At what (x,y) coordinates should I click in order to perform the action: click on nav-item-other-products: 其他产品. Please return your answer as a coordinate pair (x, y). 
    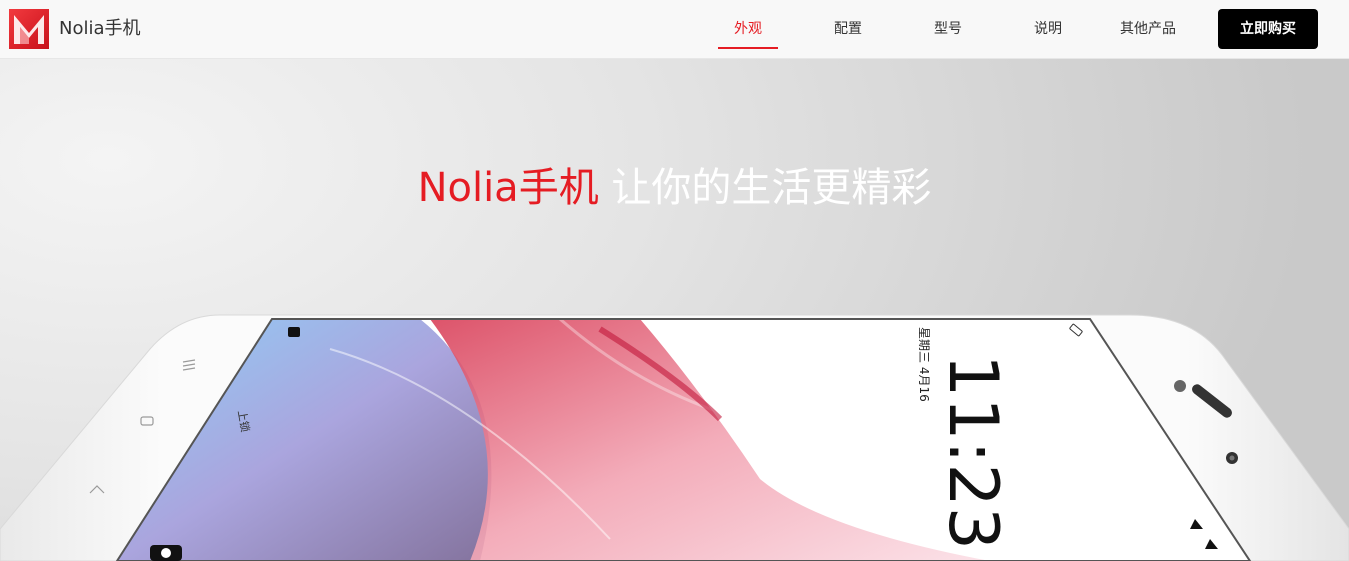
    Looking at the image, I should click on (1148, 29).